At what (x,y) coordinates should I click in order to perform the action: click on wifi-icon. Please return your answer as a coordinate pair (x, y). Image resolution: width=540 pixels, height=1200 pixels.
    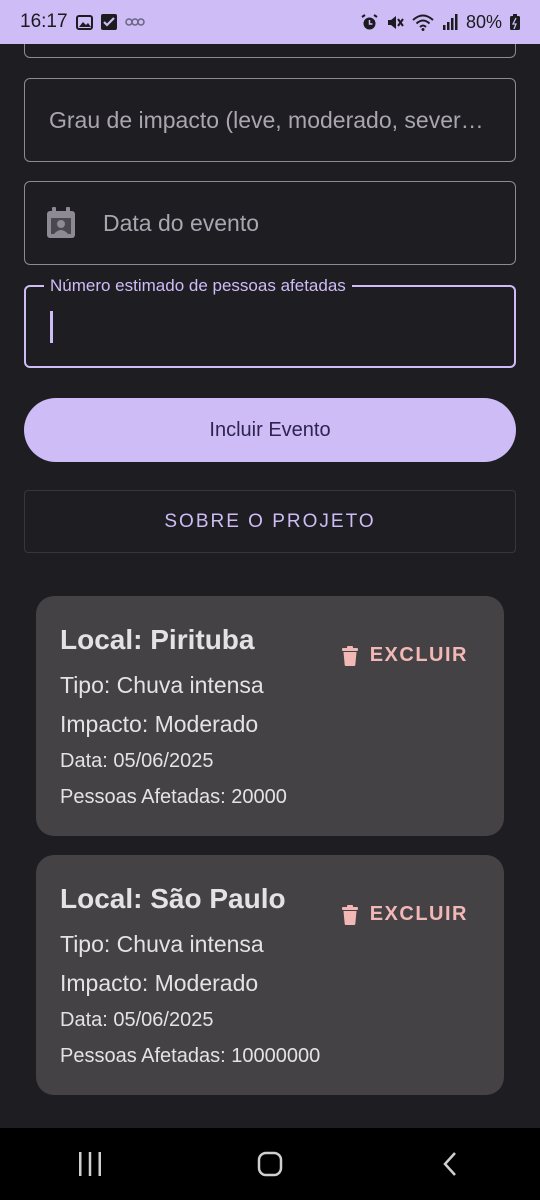
    Looking at the image, I should click on (423, 22).